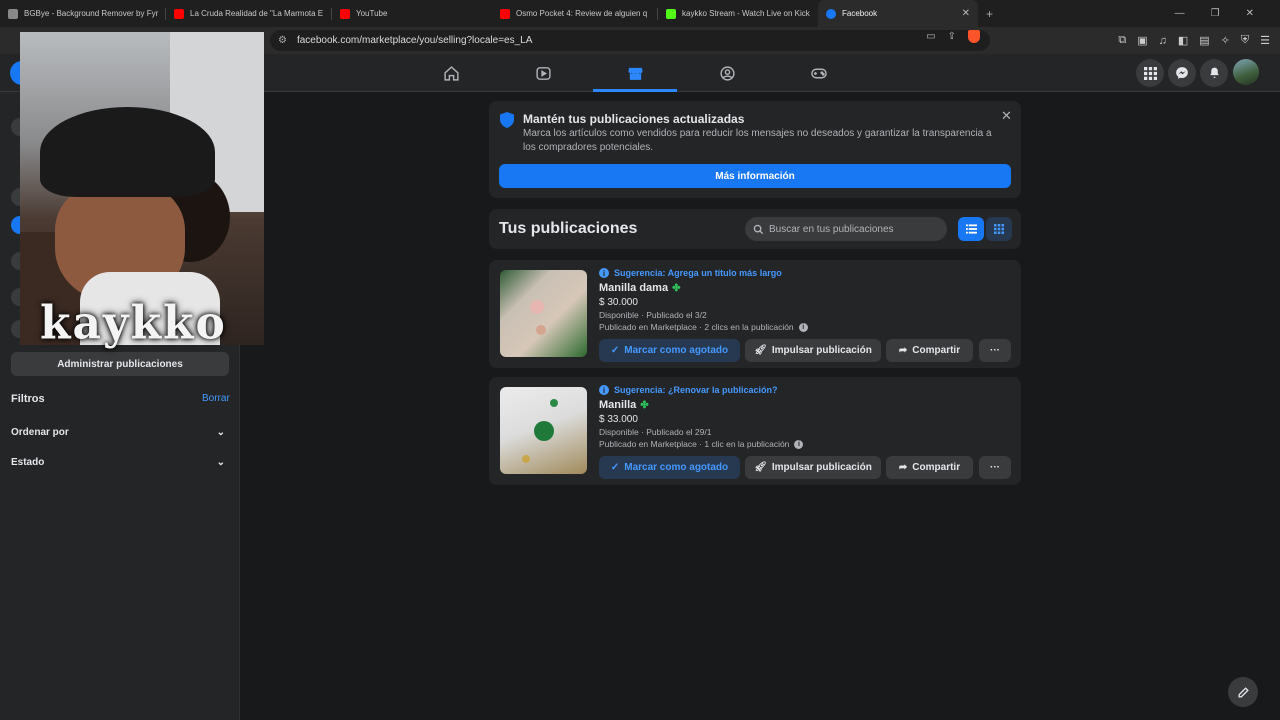 The image size is (1280, 720). Describe the element at coordinates (655, 432) in the screenshot. I see `listing-status: Disponible · Publicado el 29/1` at that location.